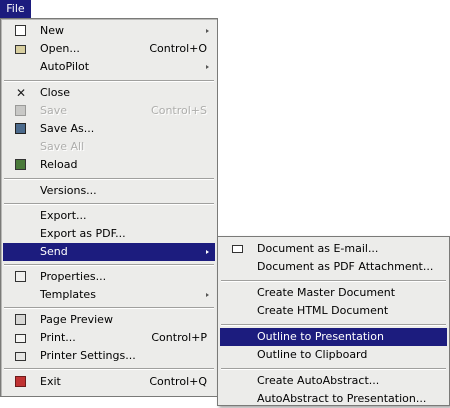 Image resolution: width=450 pixels, height=408 pixels. Describe the element at coordinates (55, 92) in the screenshot. I see `menu-item-label: Close` at that location.